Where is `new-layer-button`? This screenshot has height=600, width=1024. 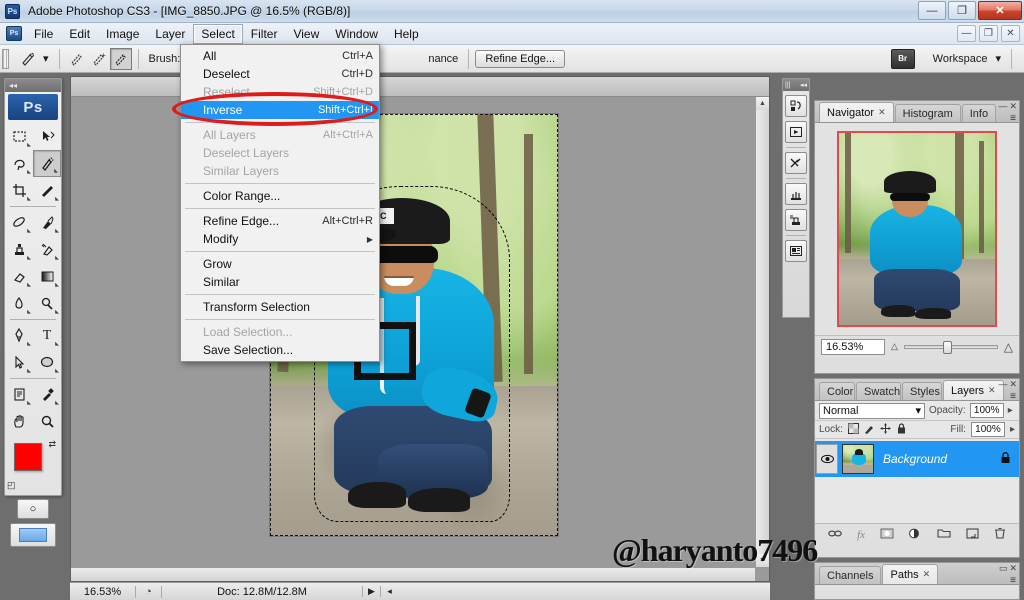
new-layer-button is located at coordinates (972, 534).